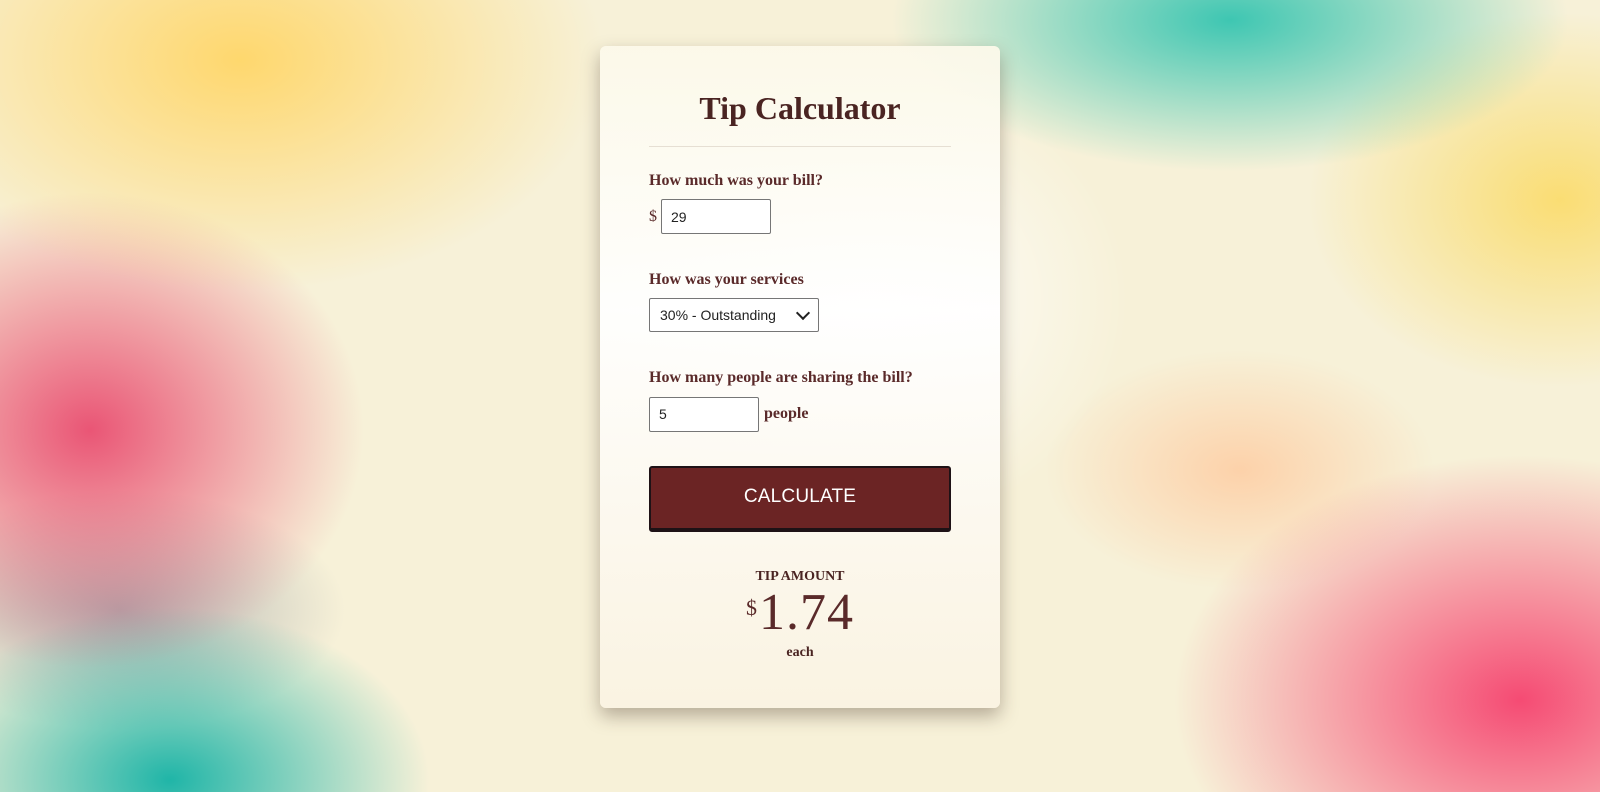  Describe the element at coordinates (806, 612) in the screenshot. I see `tip-amount-value: 1.74` at that location.